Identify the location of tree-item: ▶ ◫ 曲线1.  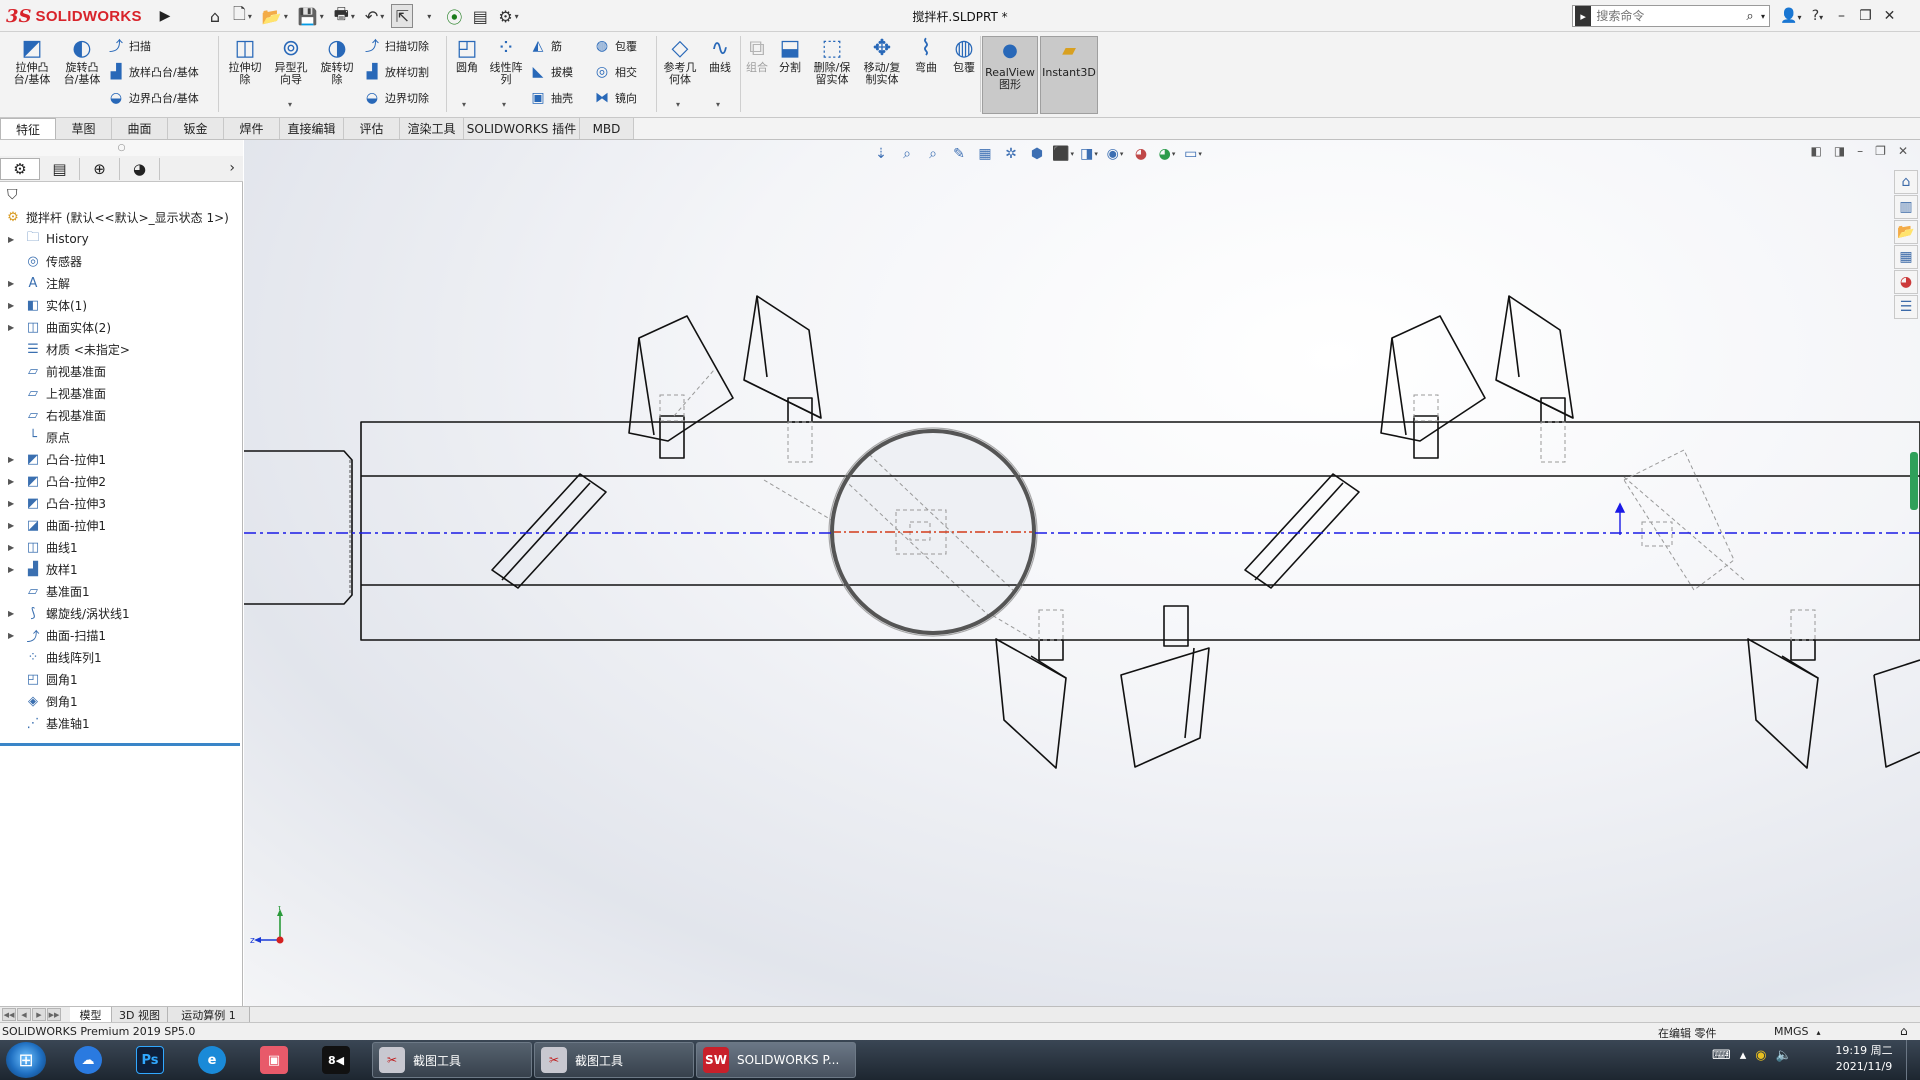
(121, 547).